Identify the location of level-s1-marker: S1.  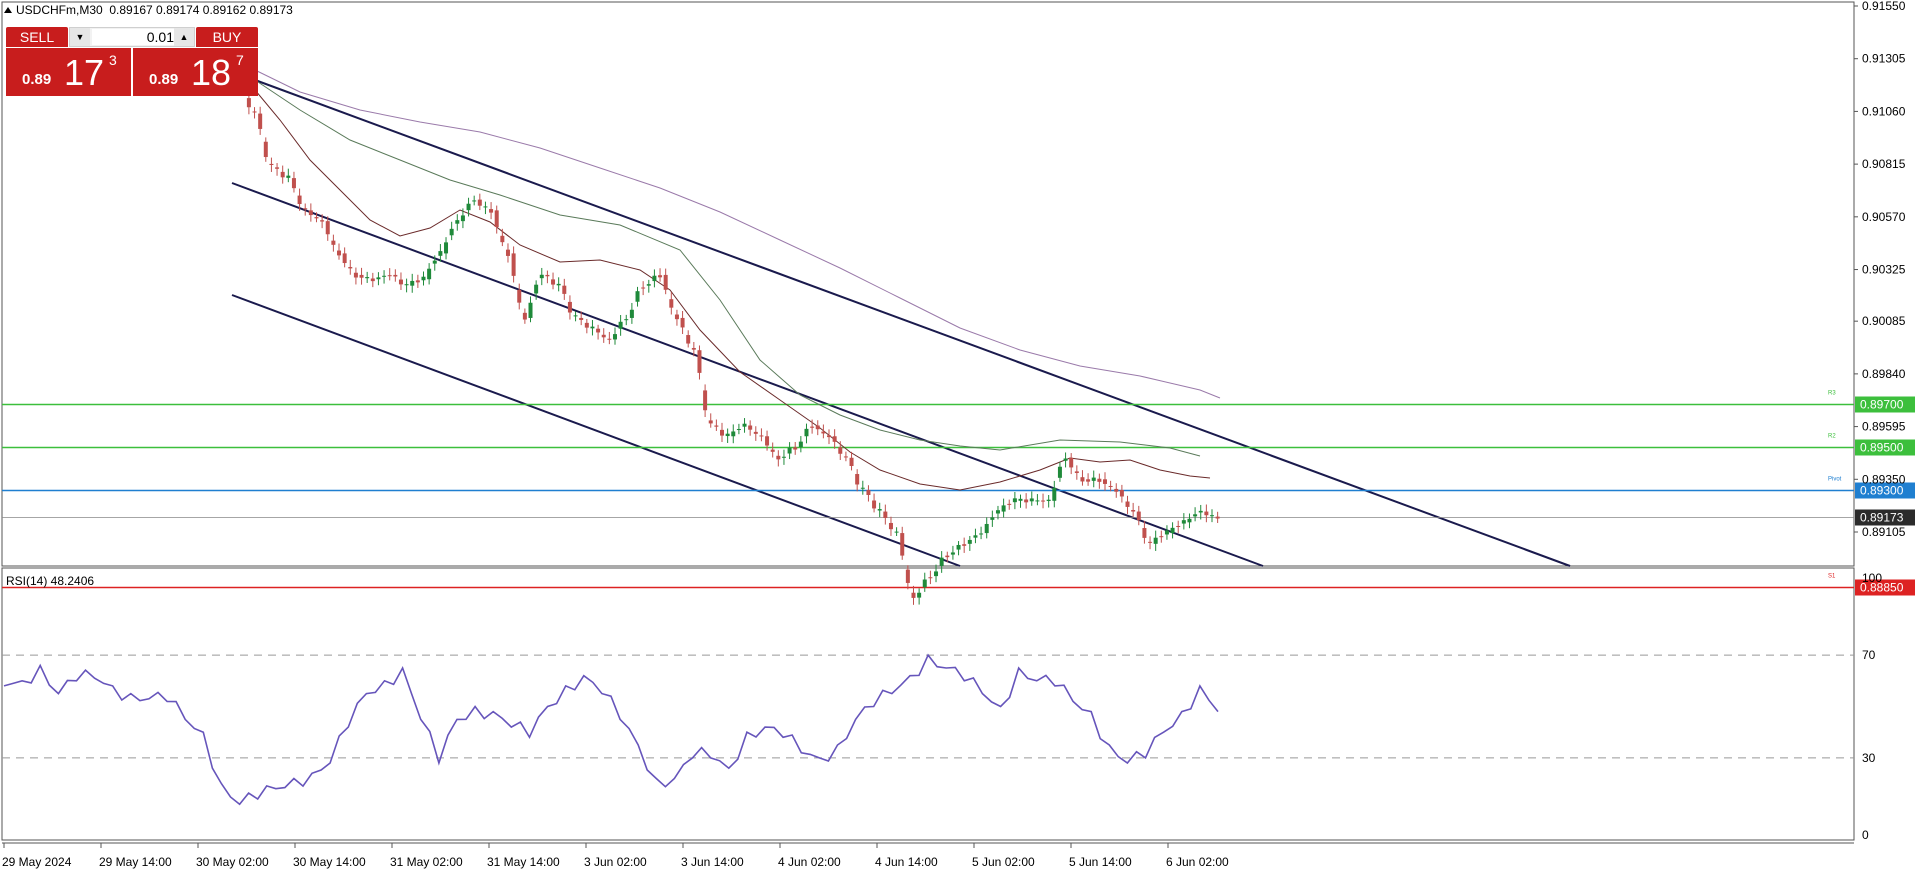
(1832, 577).